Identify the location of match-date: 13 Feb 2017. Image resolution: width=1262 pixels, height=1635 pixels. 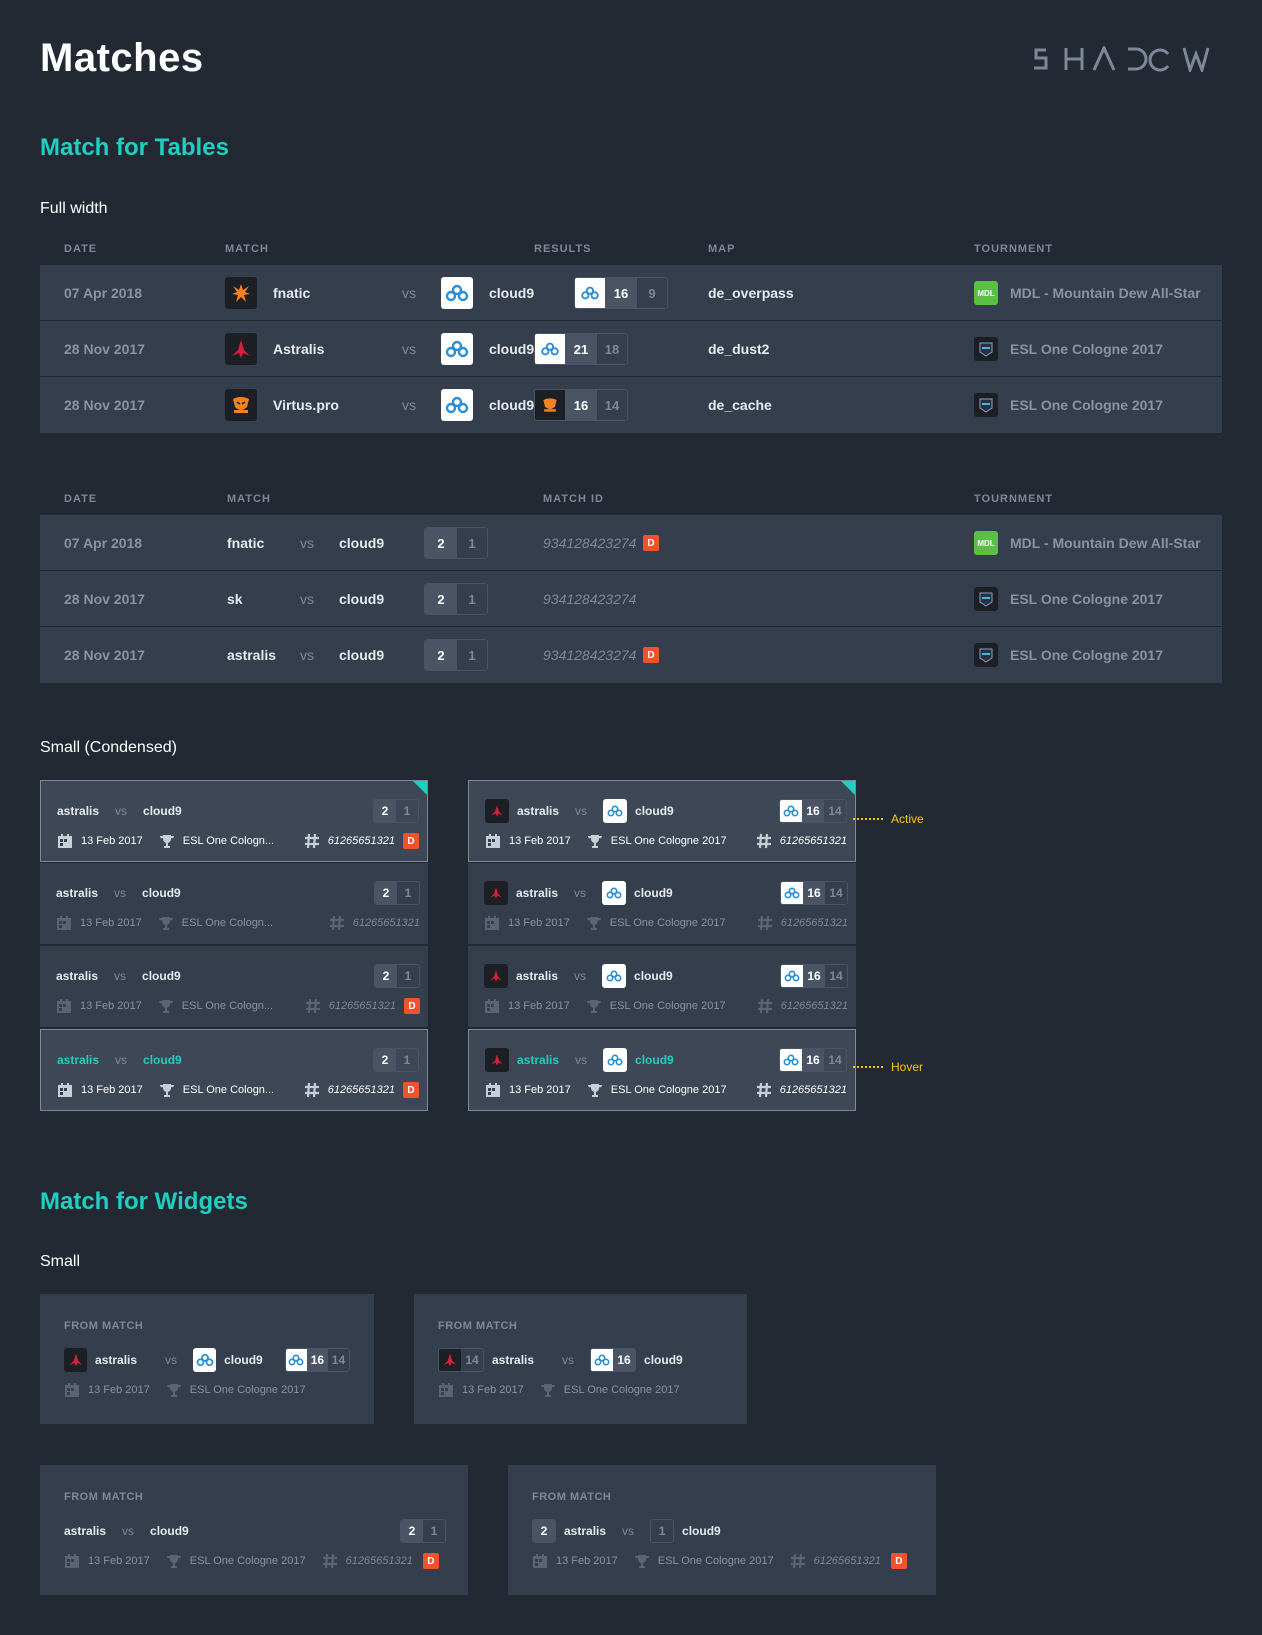
(112, 1090).